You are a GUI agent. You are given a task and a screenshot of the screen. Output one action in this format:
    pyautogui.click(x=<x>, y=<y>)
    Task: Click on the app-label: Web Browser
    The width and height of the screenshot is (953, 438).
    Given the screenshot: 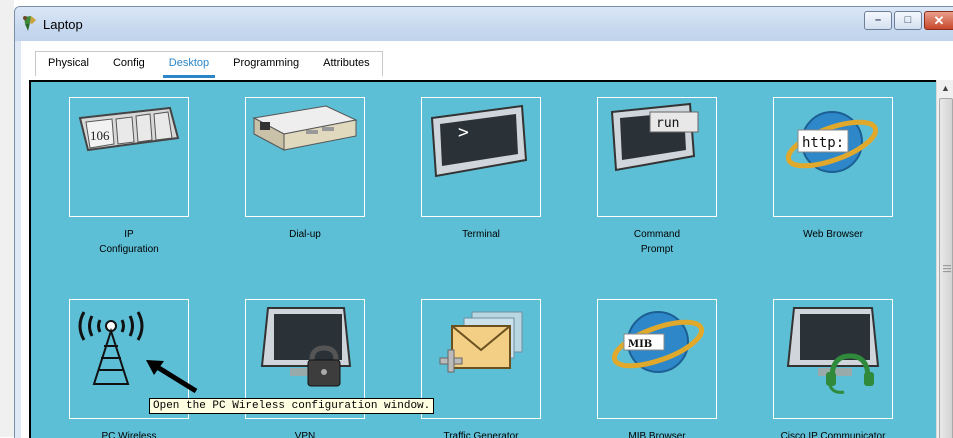 What is the action you would take?
    pyautogui.click(x=833, y=234)
    